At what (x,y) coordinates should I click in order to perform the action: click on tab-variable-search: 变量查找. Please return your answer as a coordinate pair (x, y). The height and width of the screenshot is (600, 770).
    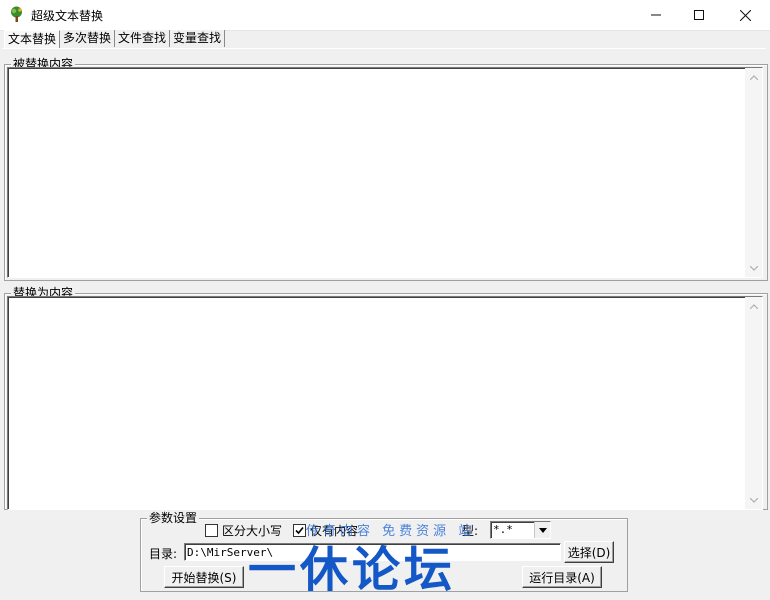
    Looking at the image, I should click on (198, 38).